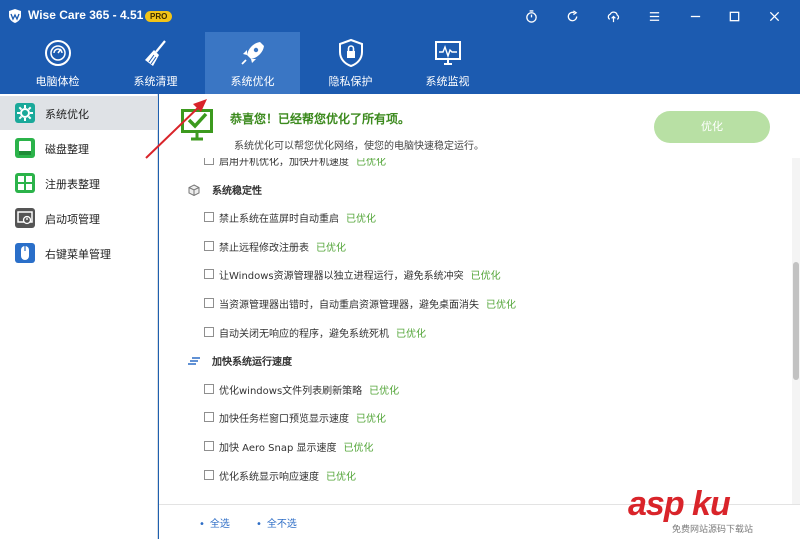  Describe the element at coordinates (159, 16) in the screenshot. I see `pro-badge: PRO` at that location.